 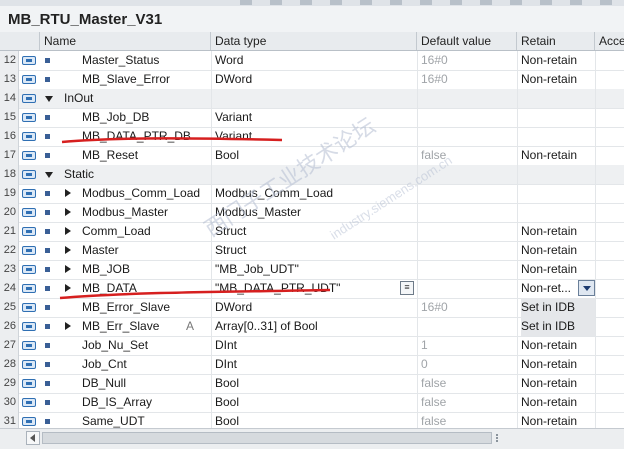 I want to click on variable-name: Comm_Load, so click(x=146, y=231).